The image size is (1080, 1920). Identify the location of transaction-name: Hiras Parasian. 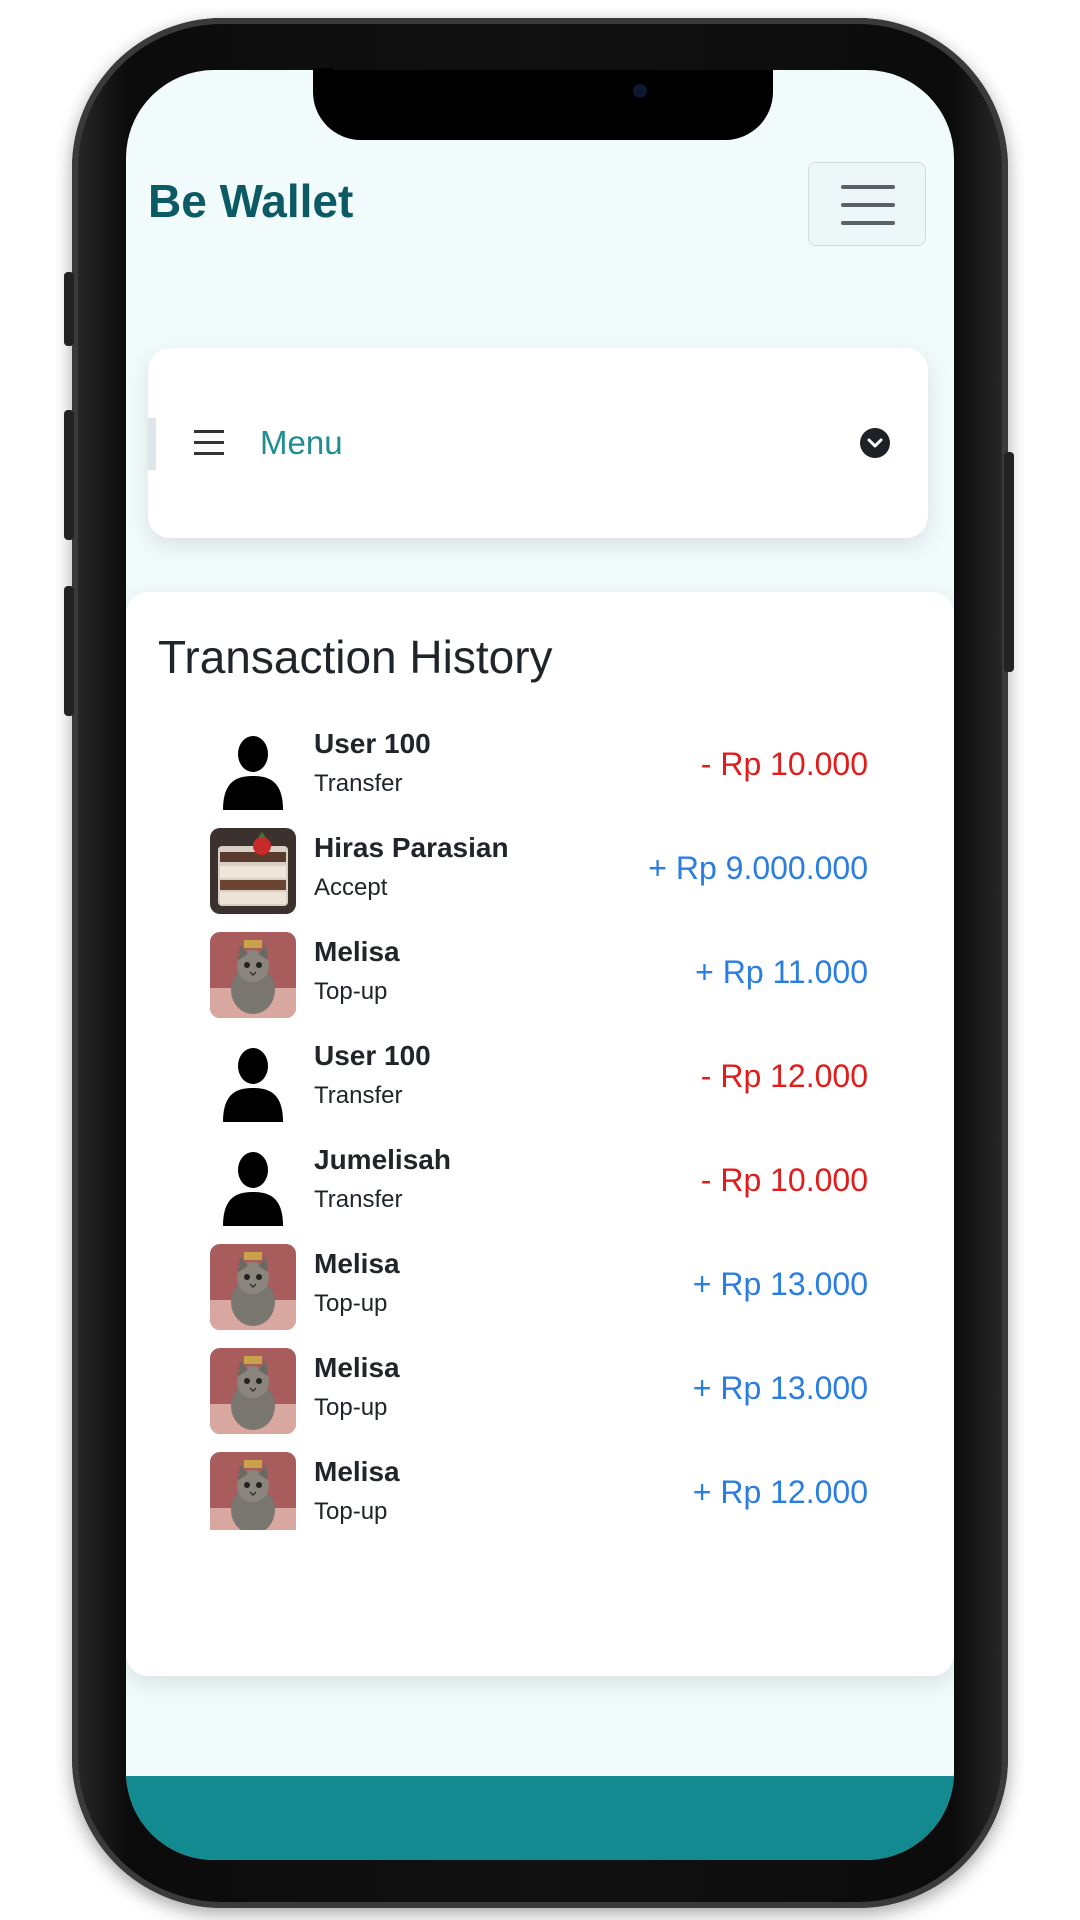
(411, 847).